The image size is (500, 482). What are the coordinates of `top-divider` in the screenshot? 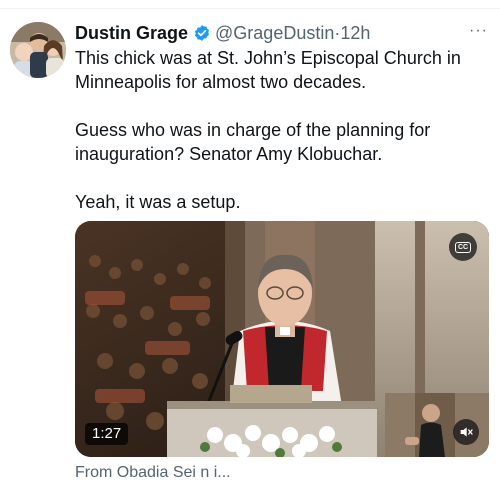 It's located at (250, 8).